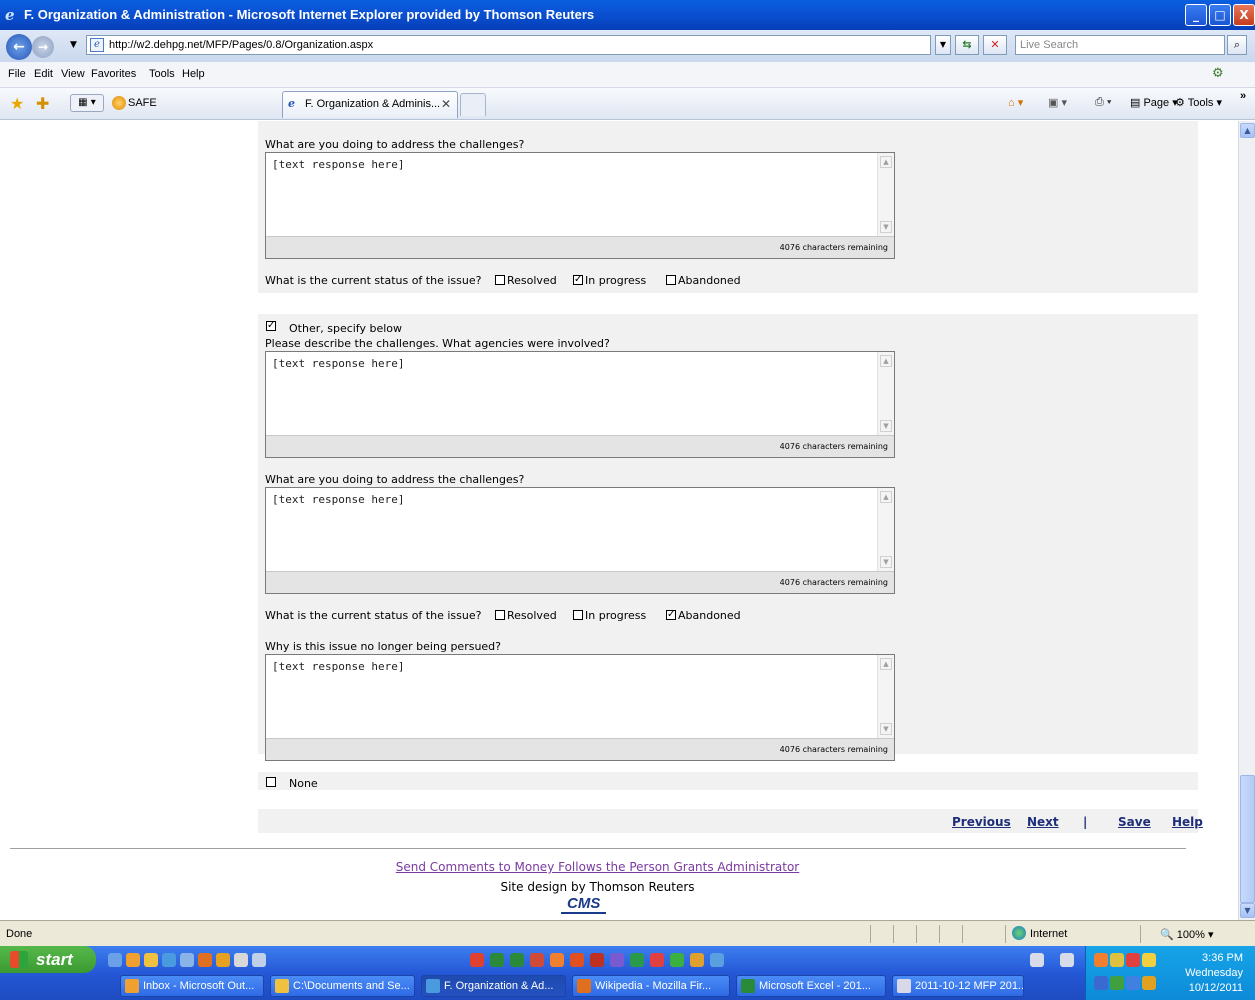 The image size is (1255, 1000). What do you see at coordinates (17, 74) in the screenshot?
I see `menu-file: File` at bounding box center [17, 74].